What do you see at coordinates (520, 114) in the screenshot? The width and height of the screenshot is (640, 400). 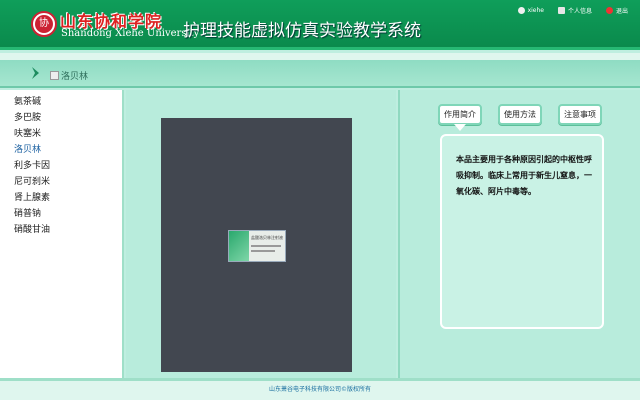 I see `tab-usage: 使用方法` at bounding box center [520, 114].